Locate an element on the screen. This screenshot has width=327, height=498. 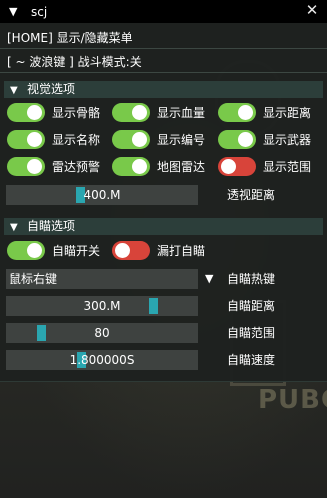
toggle-radar-warning: 雷达预警 is located at coordinates (53, 166).